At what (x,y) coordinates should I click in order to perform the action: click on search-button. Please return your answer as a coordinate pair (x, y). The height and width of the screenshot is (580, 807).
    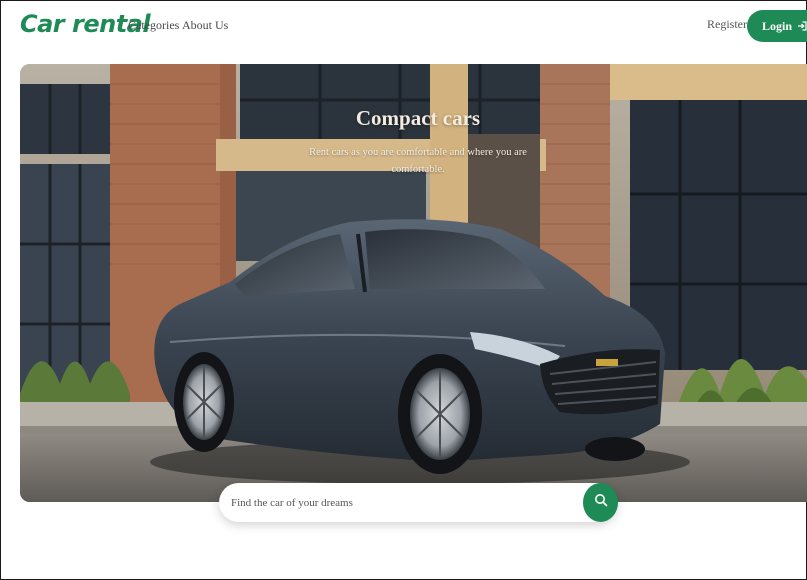
    Looking at the image, I should click on (600, 502).